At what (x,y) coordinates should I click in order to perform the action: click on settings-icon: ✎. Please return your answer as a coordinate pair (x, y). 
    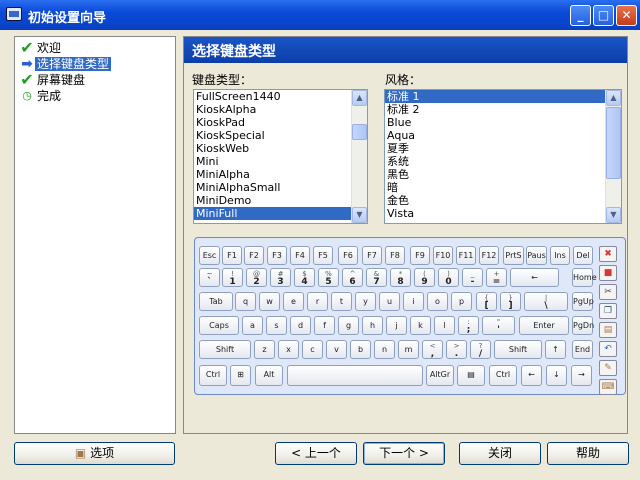
    Looking at the image, I should click on (608, 368).